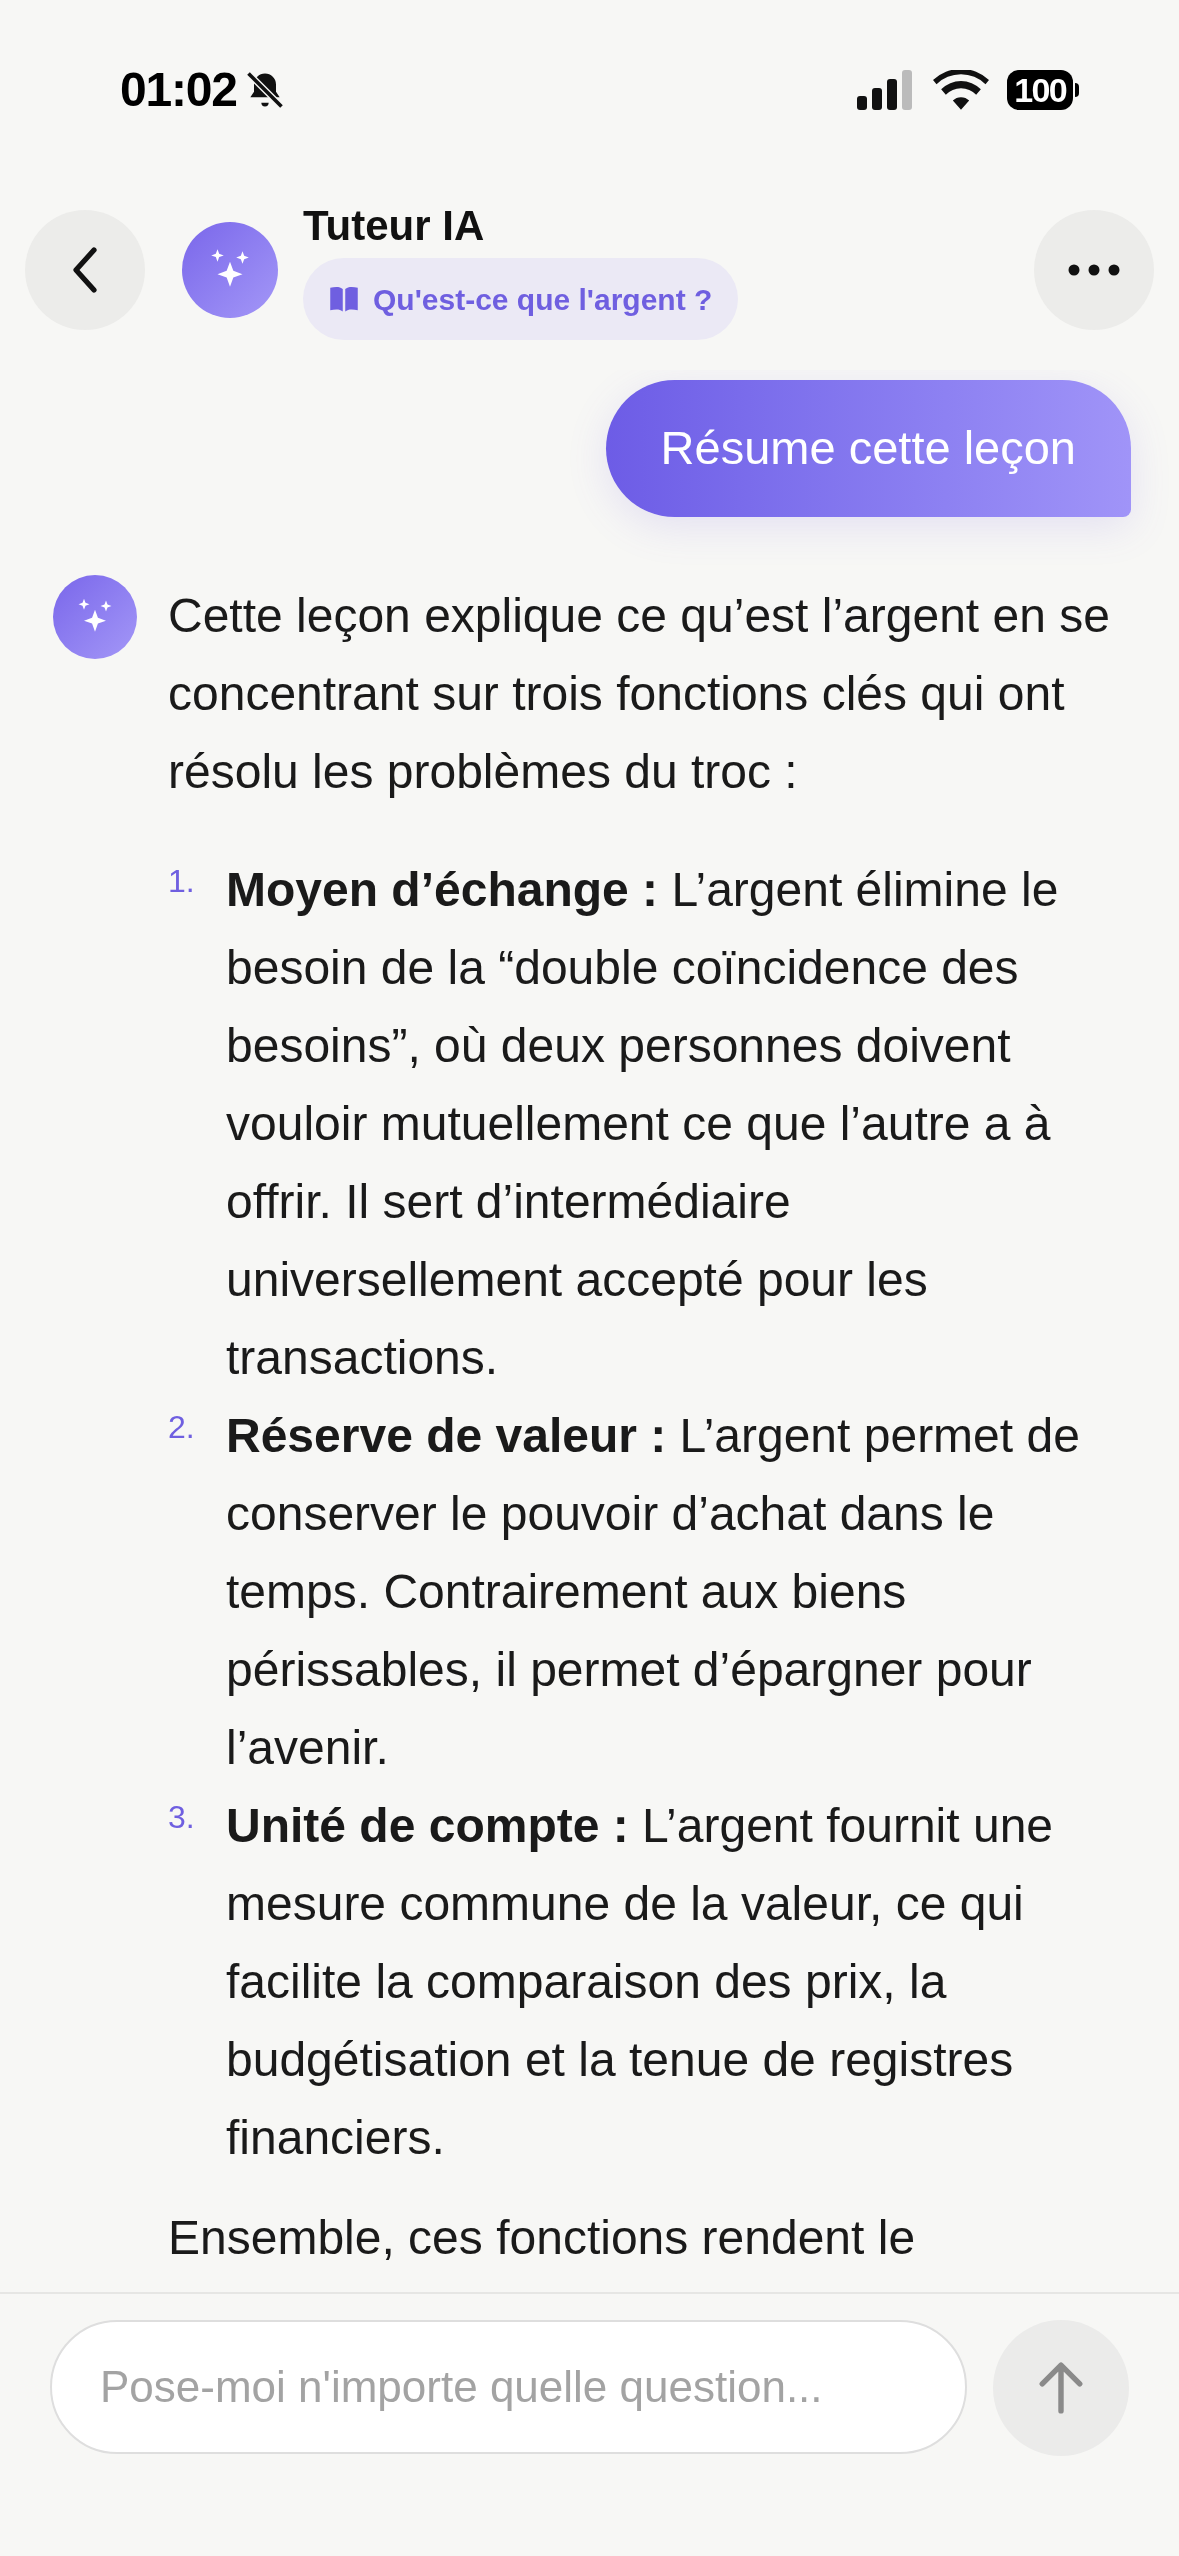  I want to click on list-item-text: Unité de compte : L’argent fournit une mesure commune de la valeur, ce qui facilite la comparaison des prix, la budgétisation et la tenue de registres financiers., so click(640, 1982).